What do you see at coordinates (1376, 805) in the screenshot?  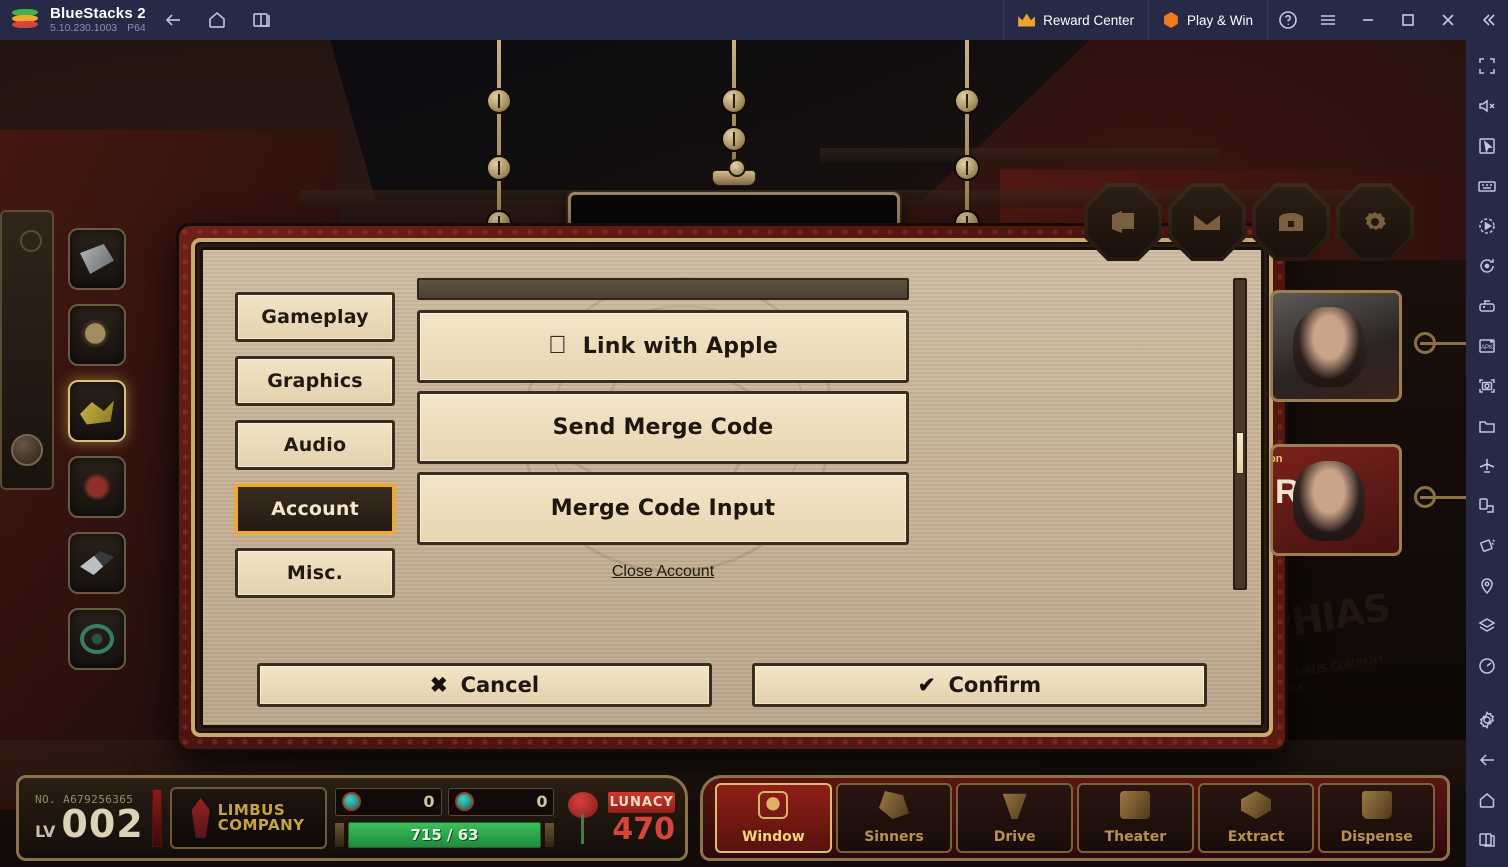 I see `dispense-icon` at bounding box center [1376, 805].